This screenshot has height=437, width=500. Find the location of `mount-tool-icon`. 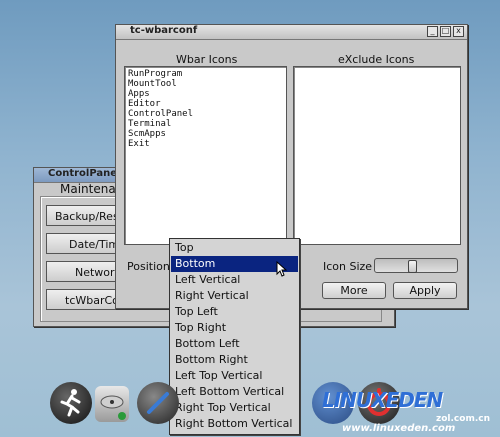

mount-tool-icon is located at coordinates (112, 404).